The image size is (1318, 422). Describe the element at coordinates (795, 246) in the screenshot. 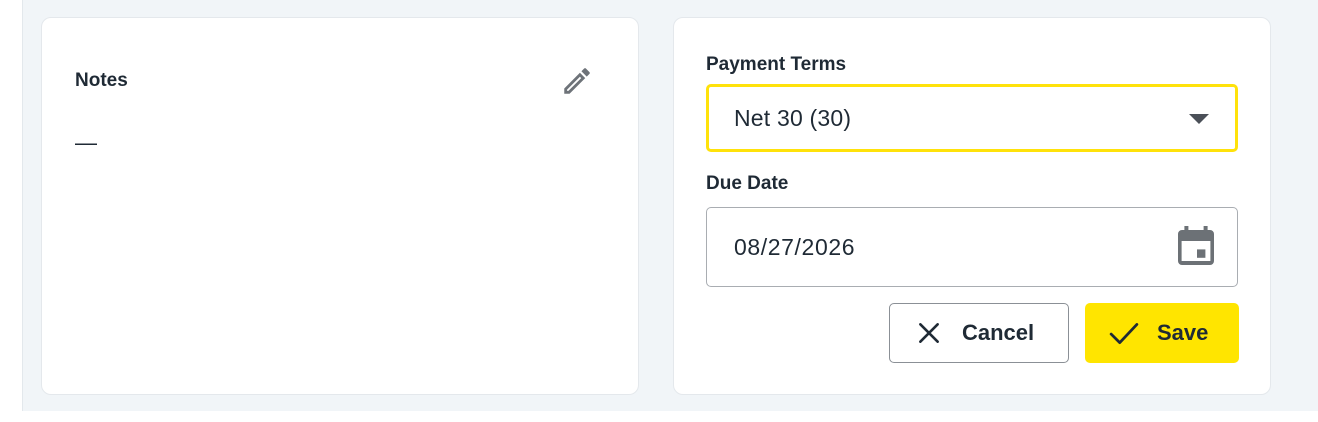

I see `due-date-value: 08/27/2026` at that location.